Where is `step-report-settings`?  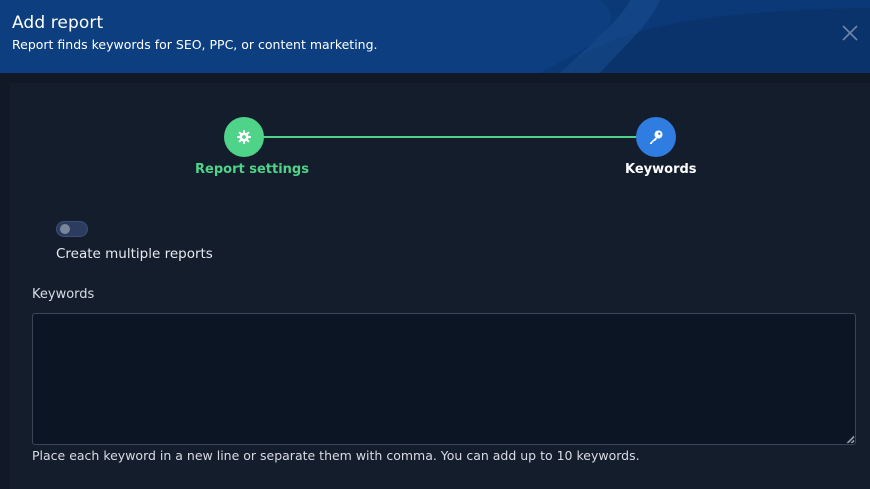 step-report-settings is located at coordinates (244, 137).